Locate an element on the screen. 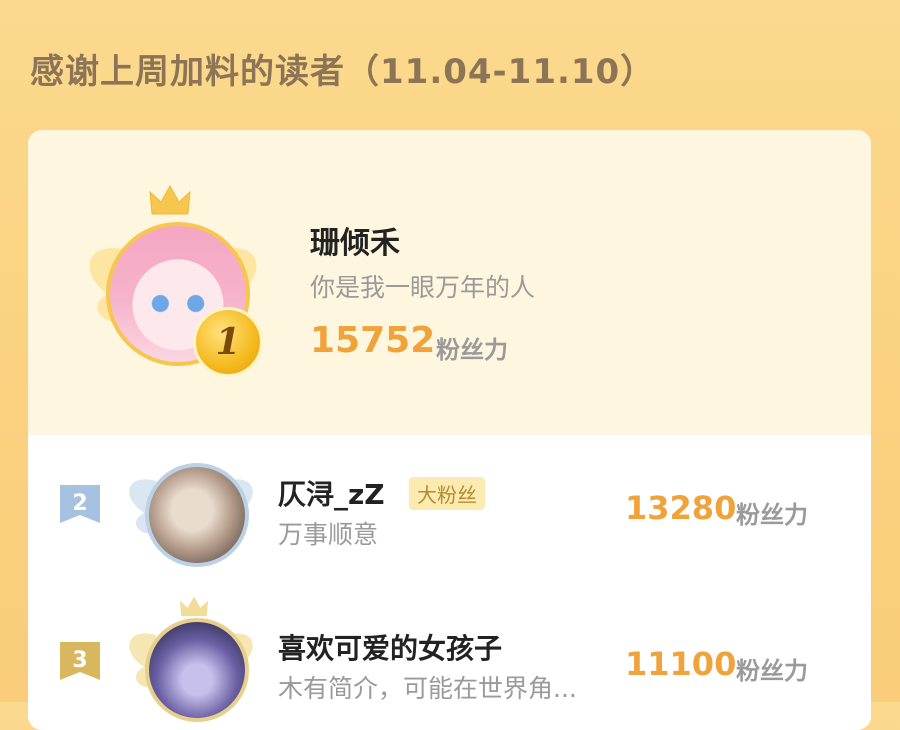  fan-score: 11100 is located at coordinates (681, 664).